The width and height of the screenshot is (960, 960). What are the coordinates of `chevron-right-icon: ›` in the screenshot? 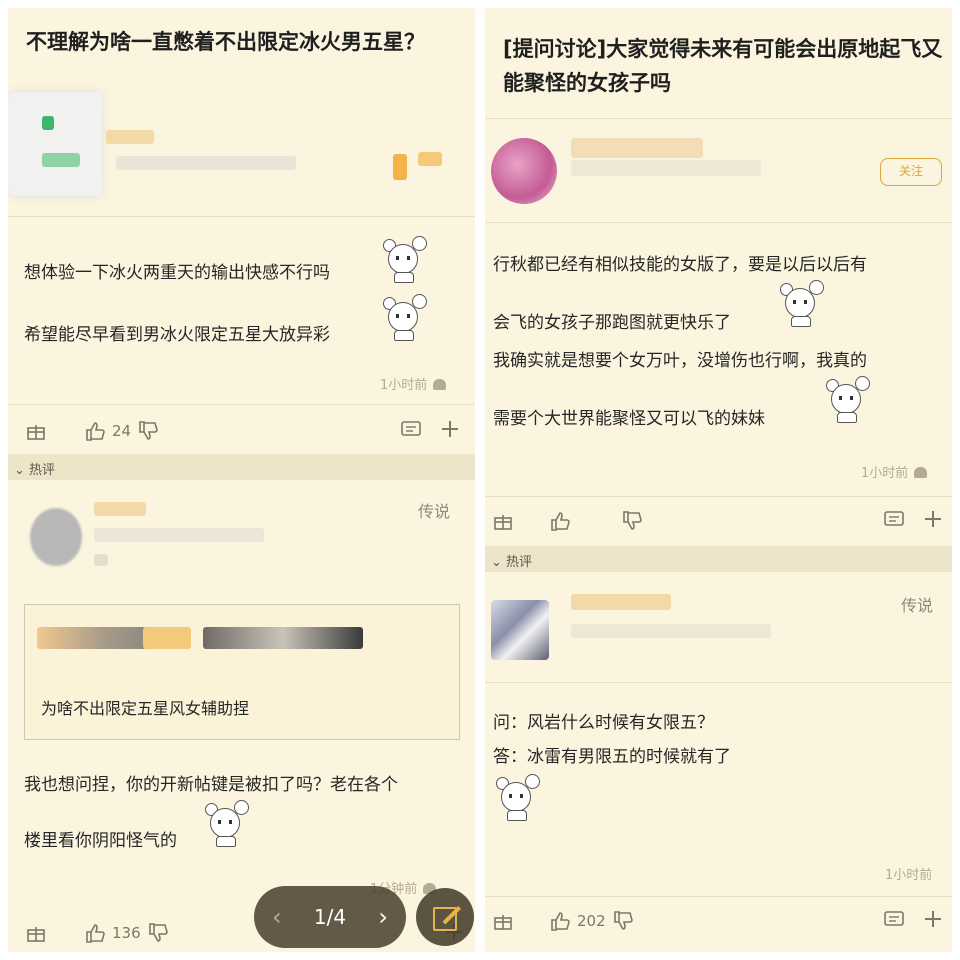 It's located at (383, 917).